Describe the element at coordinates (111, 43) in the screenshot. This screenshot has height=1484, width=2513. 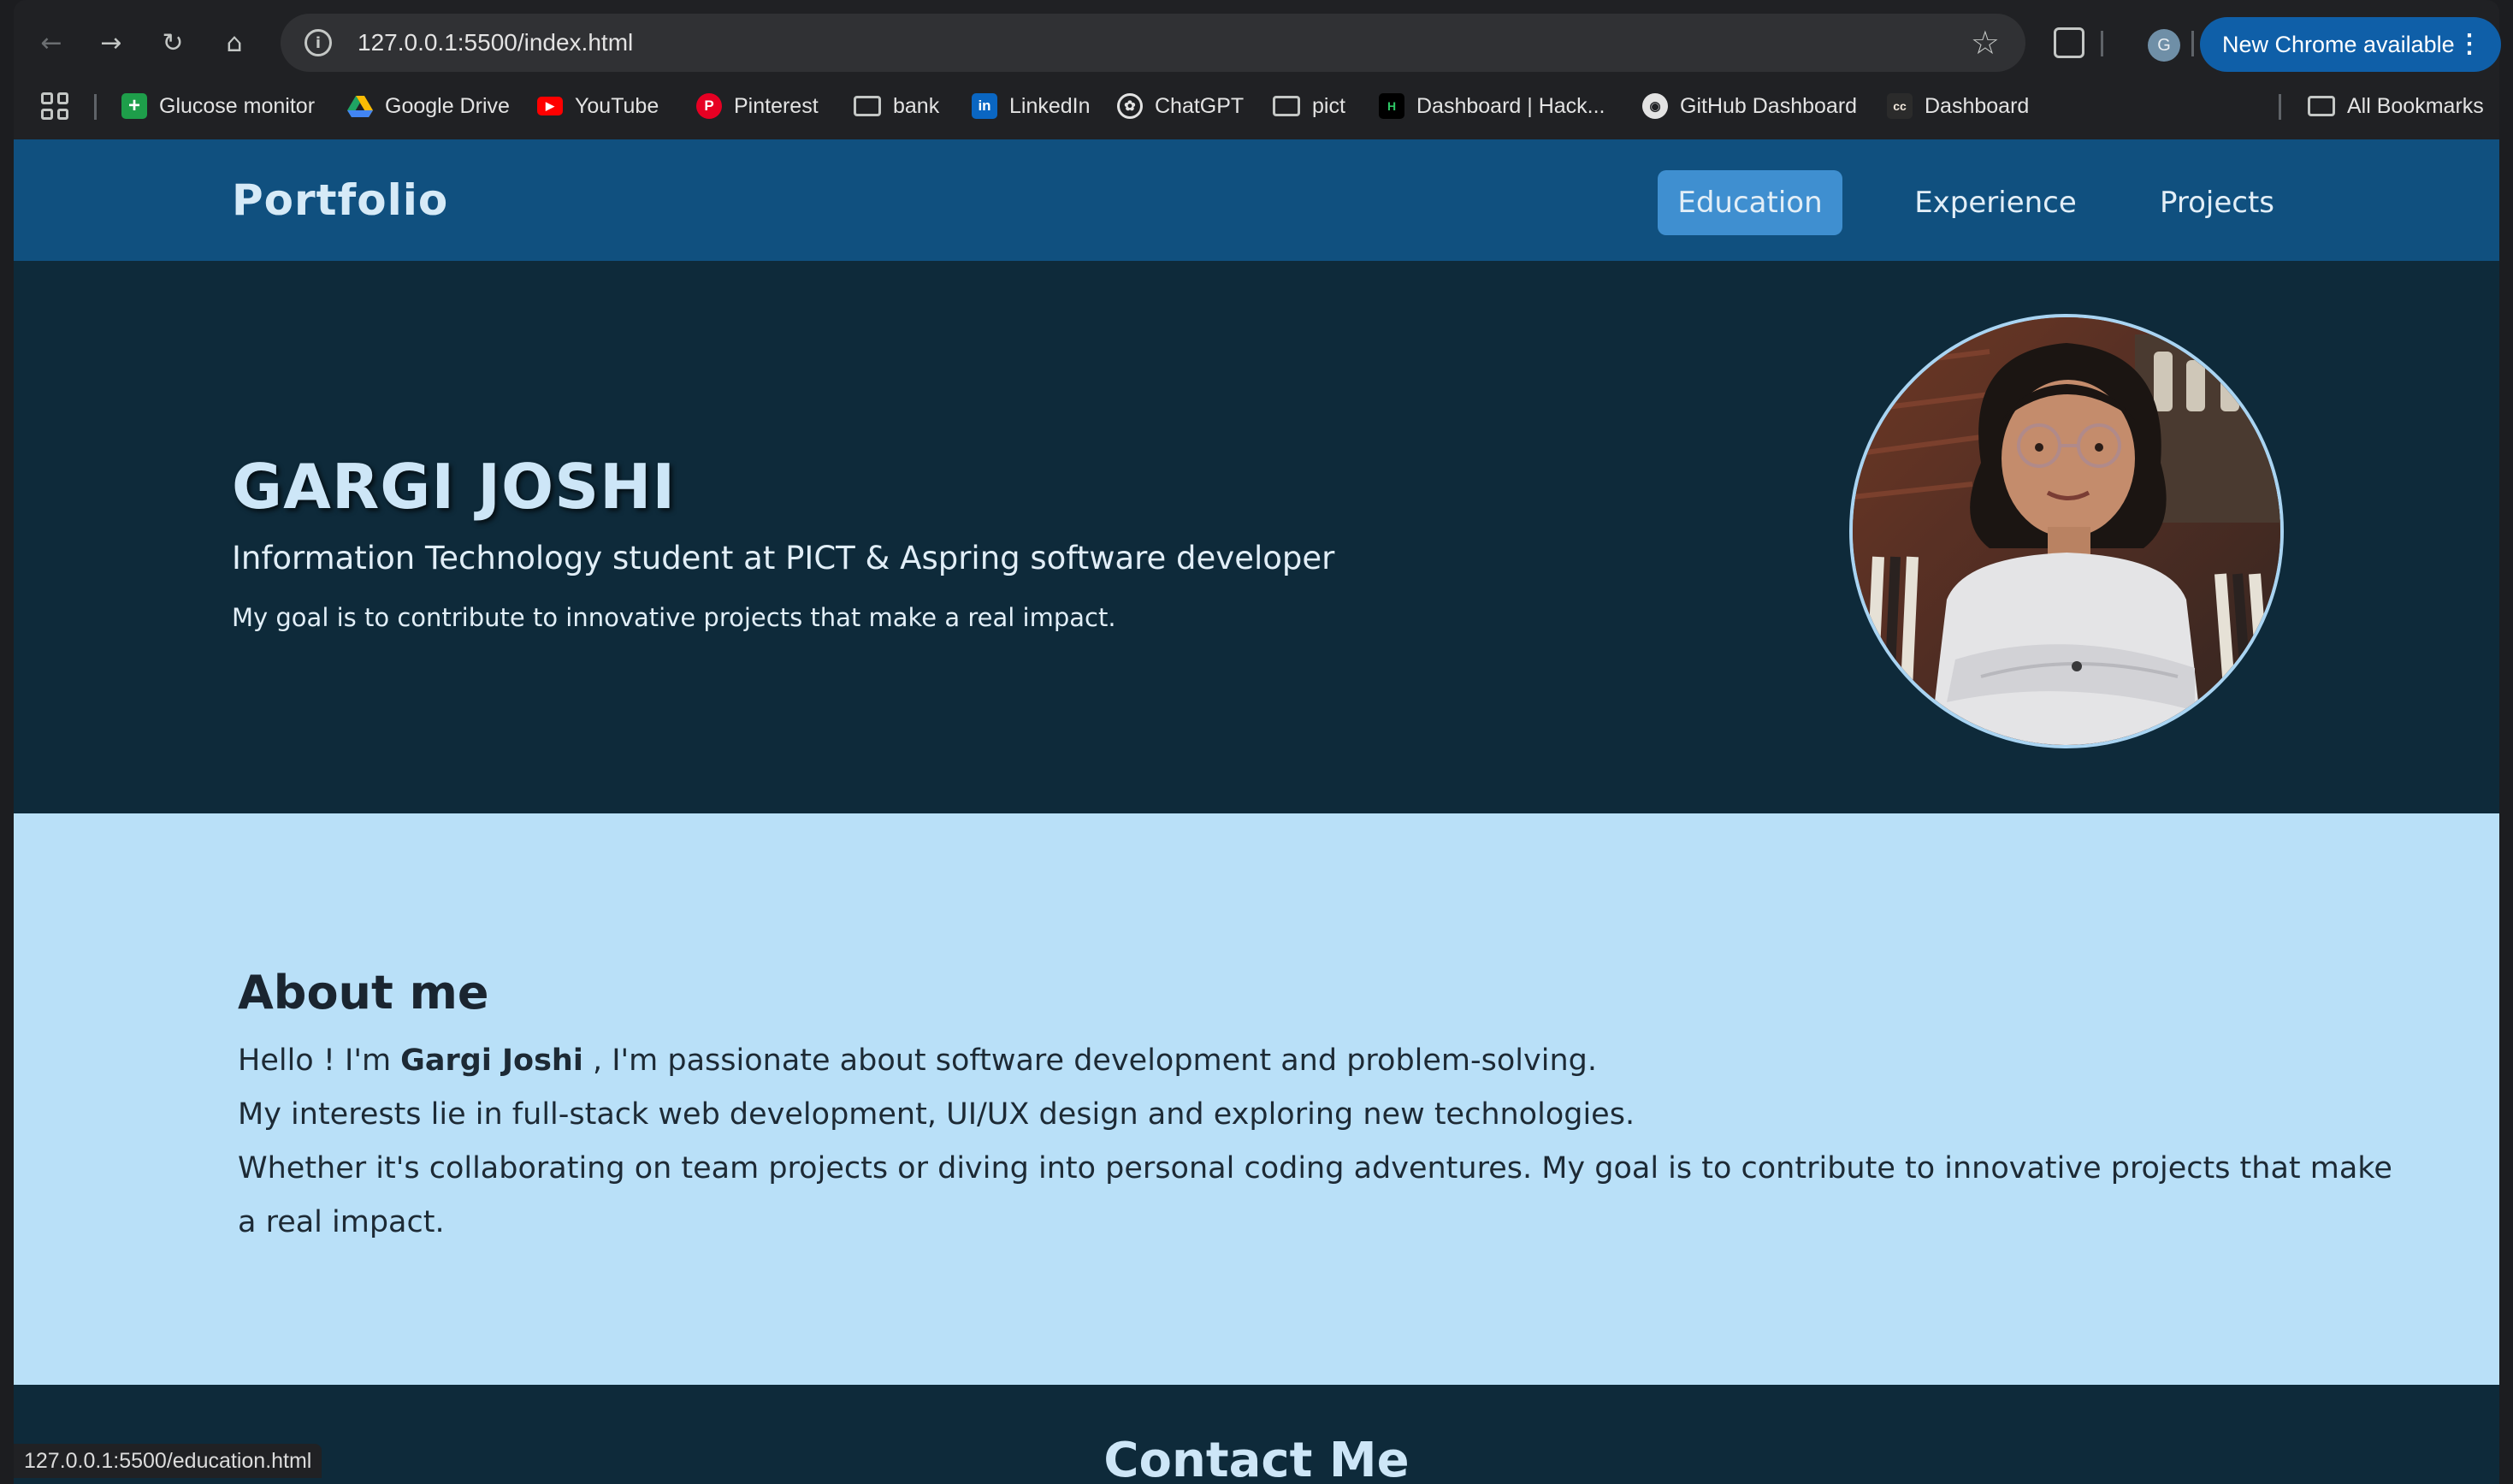
I see `forward-arrow-icon: →` at that location.